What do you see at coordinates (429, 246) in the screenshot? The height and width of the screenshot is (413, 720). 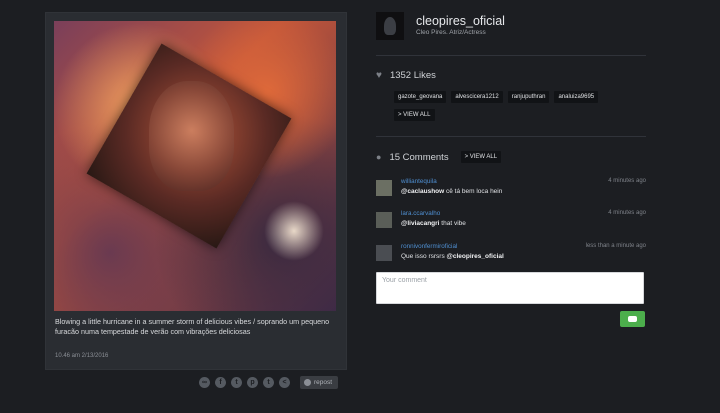 I see `comment-user: ronnivonfermiroficial` at bounding box center [429, 246].